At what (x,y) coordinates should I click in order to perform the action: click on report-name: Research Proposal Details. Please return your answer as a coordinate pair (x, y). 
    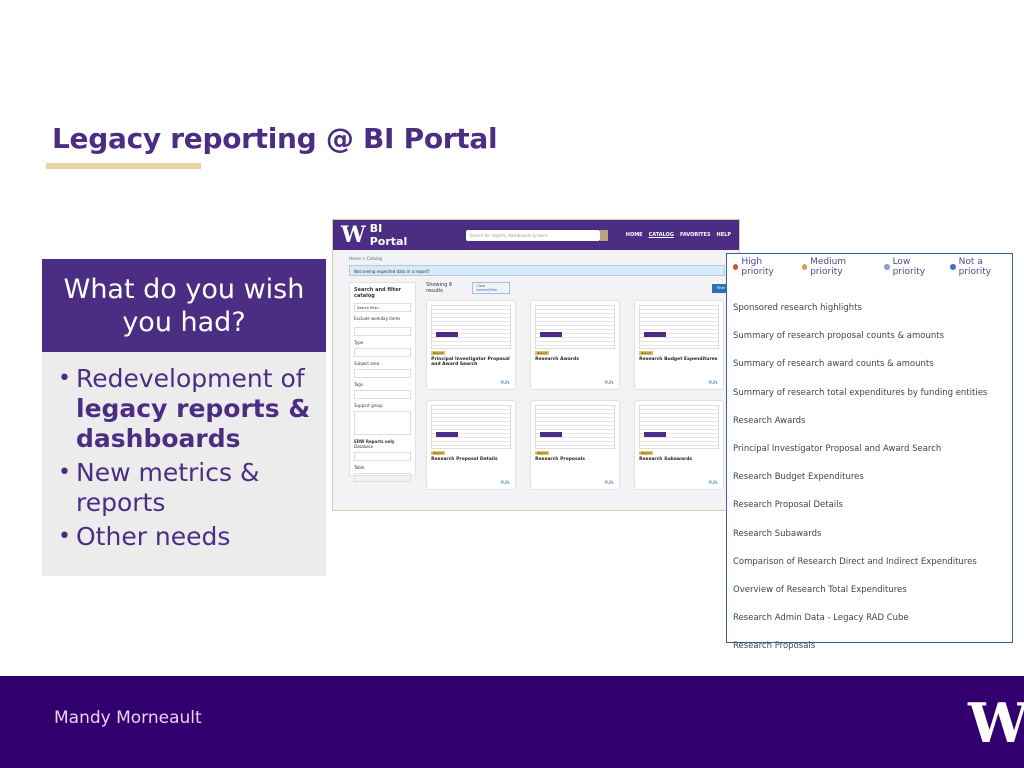
    Looking at the image, I should click on (464, 459).